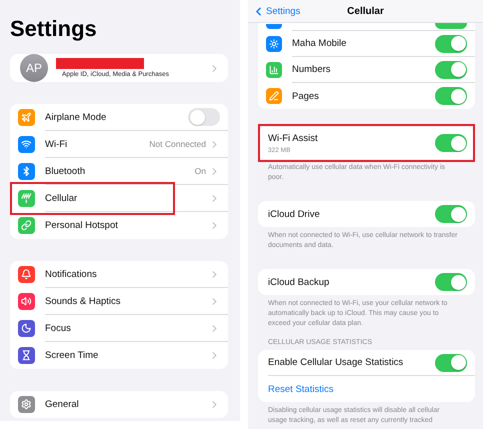 This screenshot has width=483, height=429. Describe the element at coordinates (294, 214) in the screenshot. I see `row-label: iCloud Drive` at that location.